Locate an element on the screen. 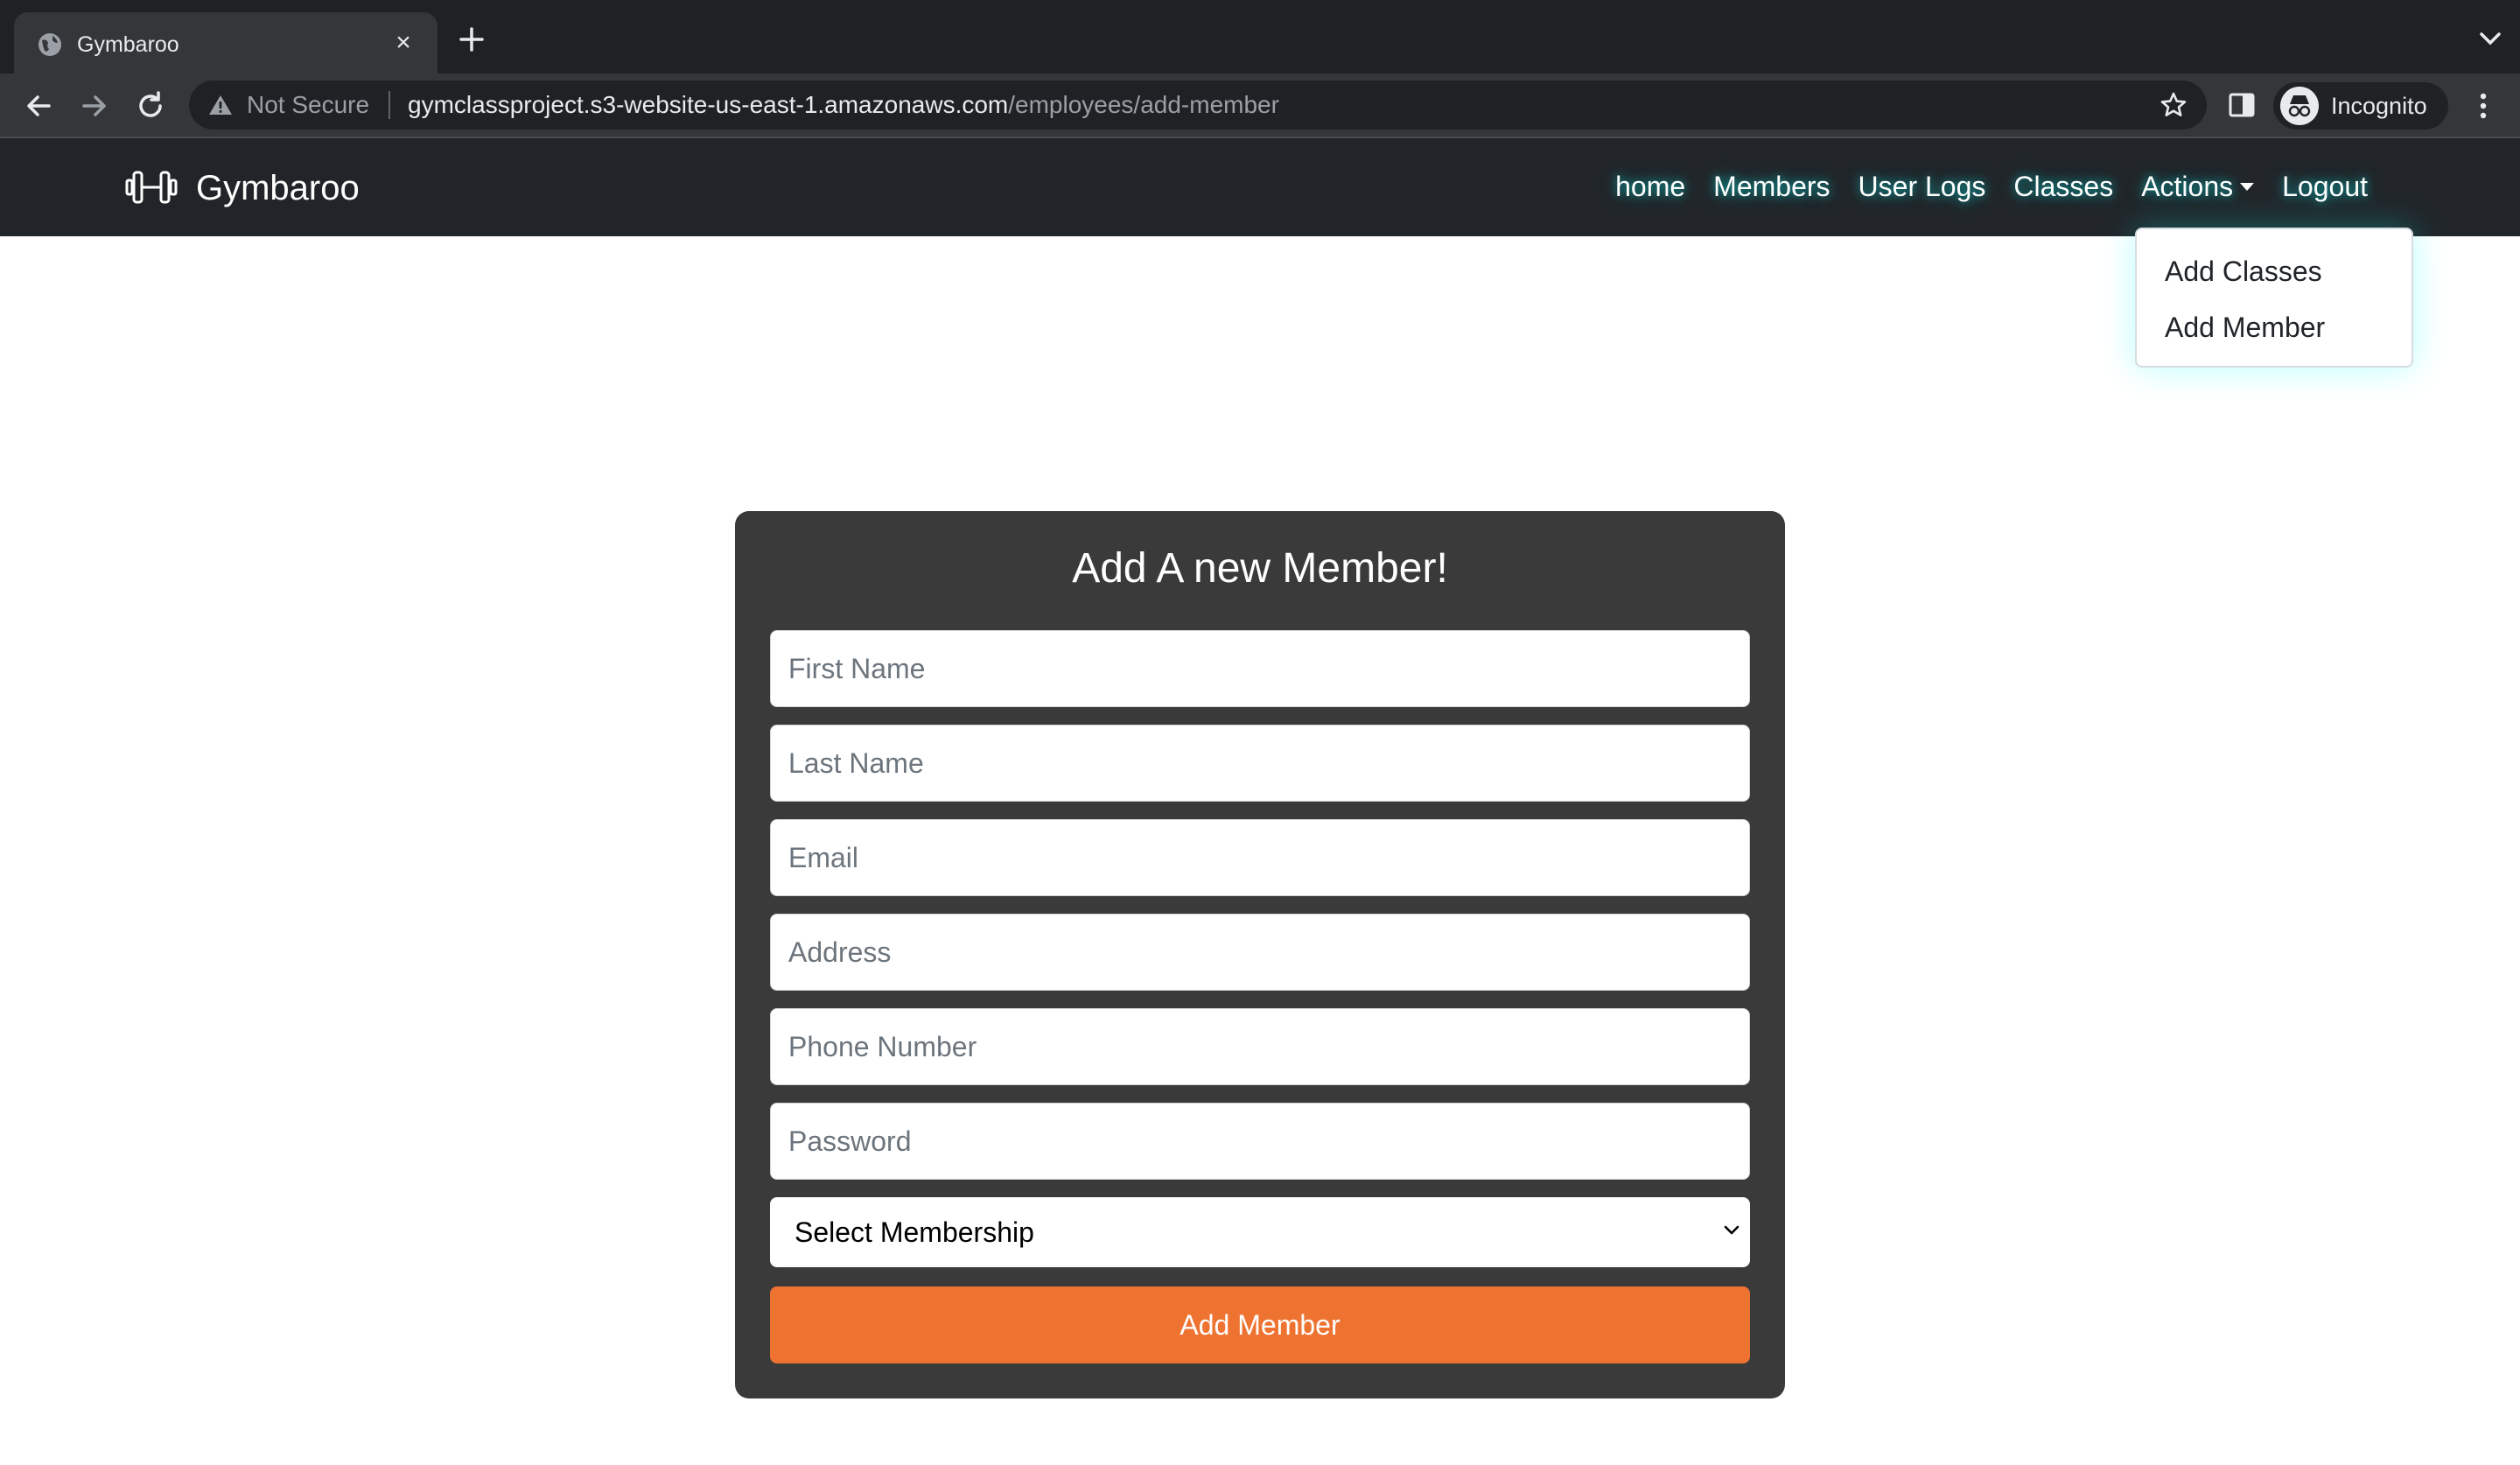 The width and height of the screenshot is (2520, 1465). actions-dropdown-menu: Add Classes Add Member is located at coordinates (2274, 298).